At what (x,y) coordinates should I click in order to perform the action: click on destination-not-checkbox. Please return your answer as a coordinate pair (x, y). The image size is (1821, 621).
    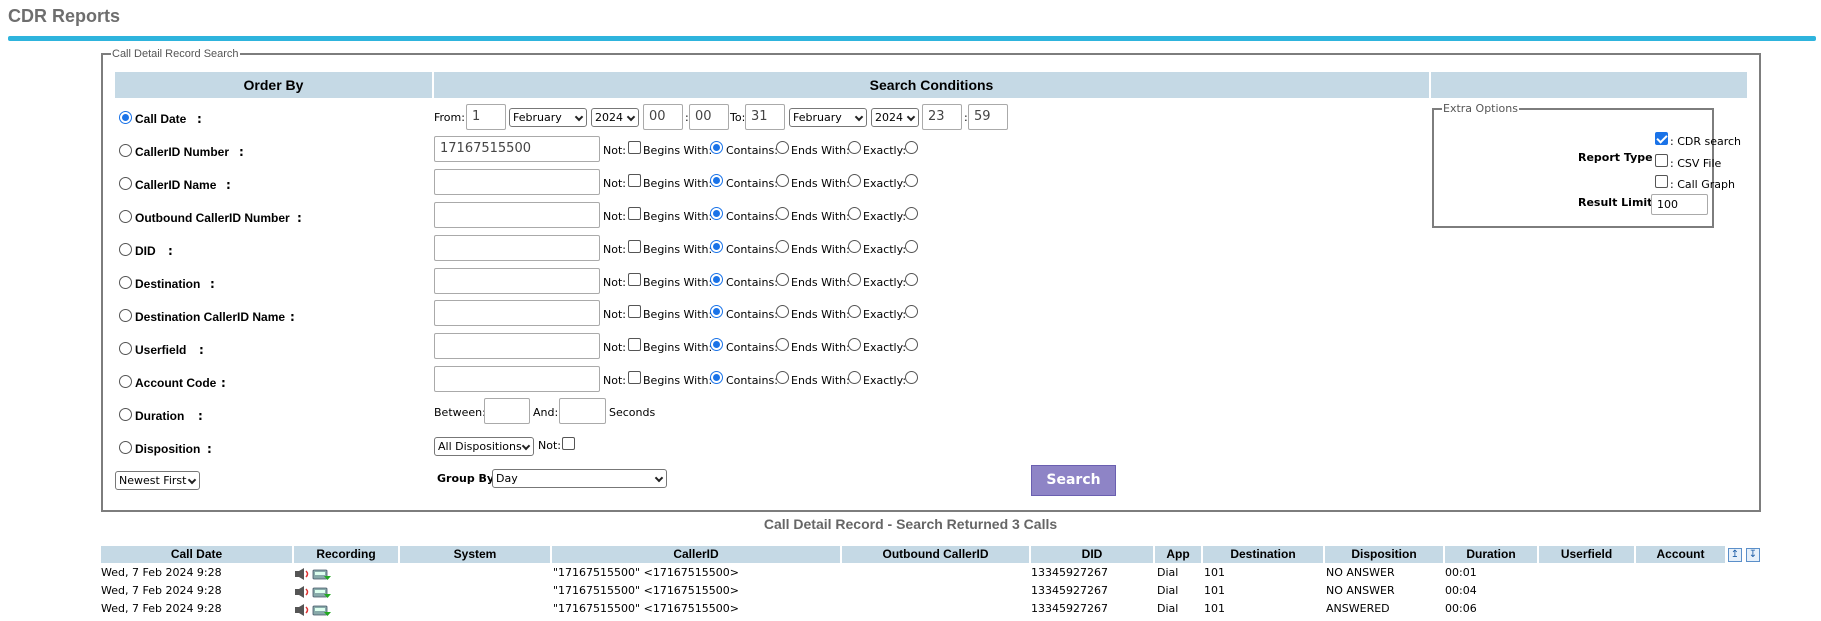
    Looking at the image, I should click on (634, 279).